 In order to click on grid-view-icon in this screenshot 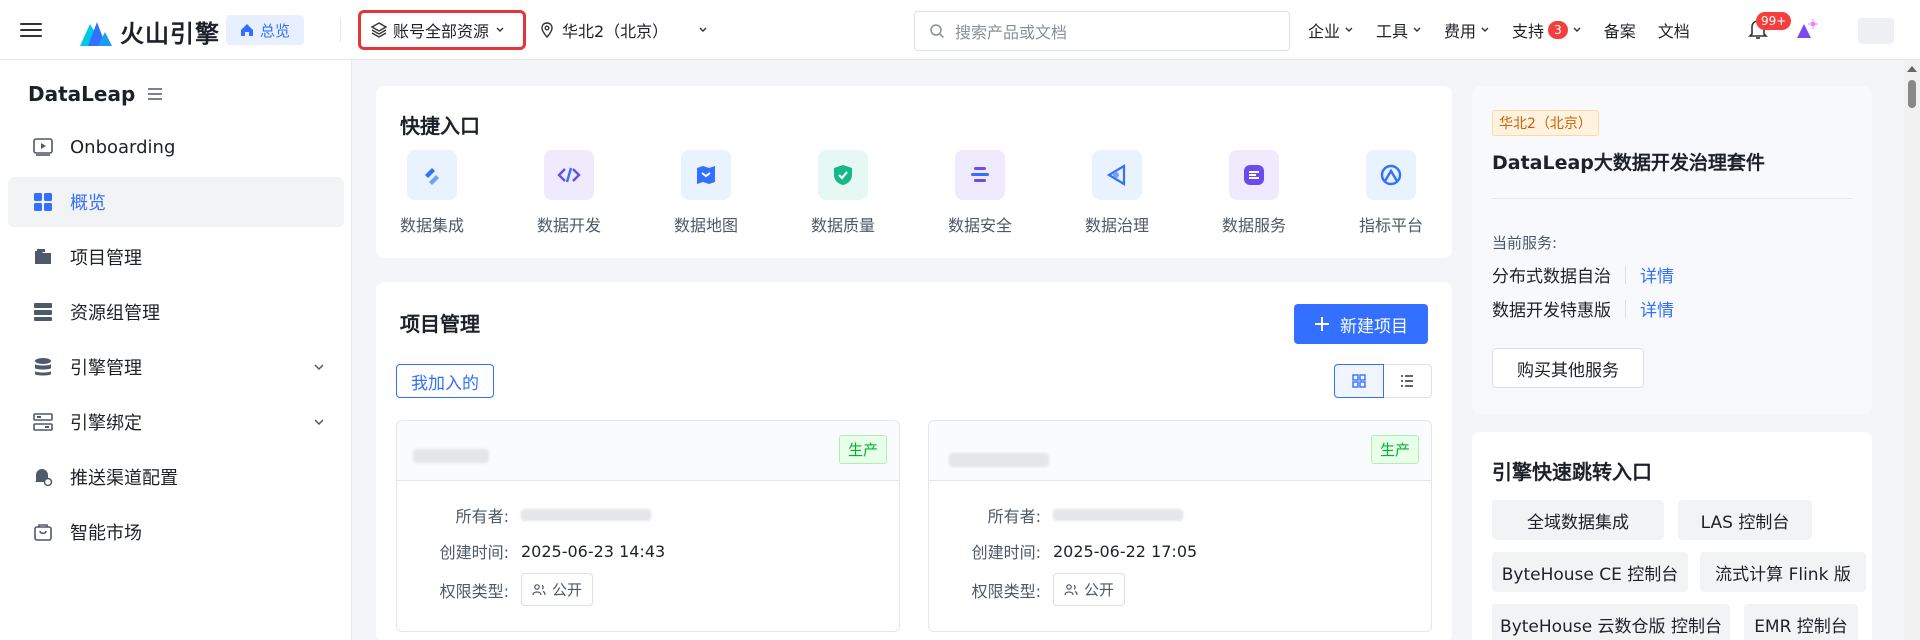, I will do `click(1359, 381)`.